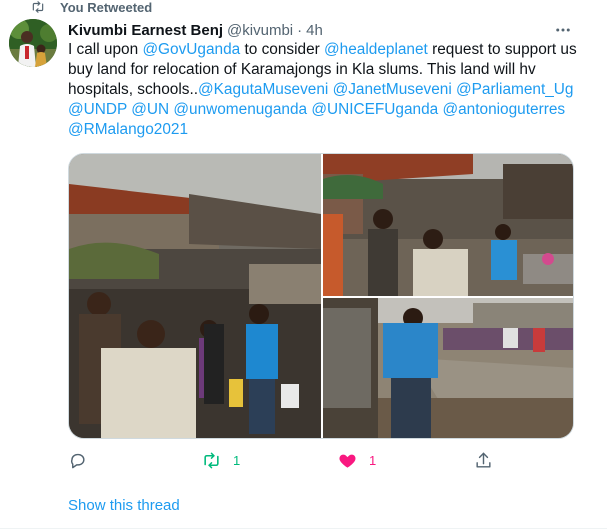 This screenshot has height=529, width=607. Describe the element at coordinates (374, 109) in the screenshot. I see `mention-link: @UNICEFUganda` at that location.